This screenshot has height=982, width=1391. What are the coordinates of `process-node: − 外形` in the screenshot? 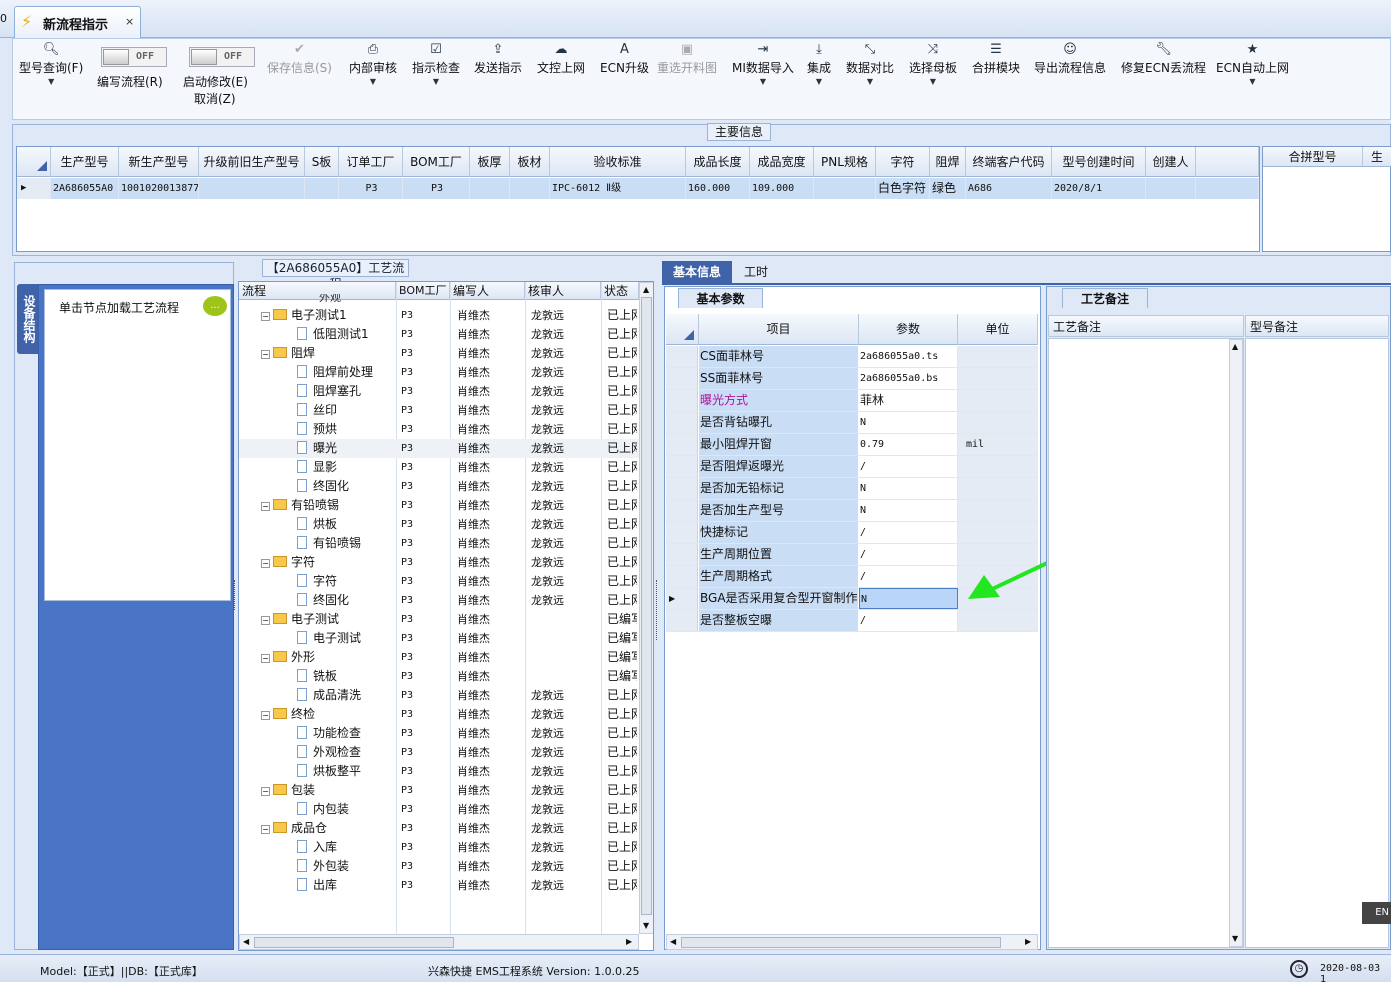 It's located at (328, 657).